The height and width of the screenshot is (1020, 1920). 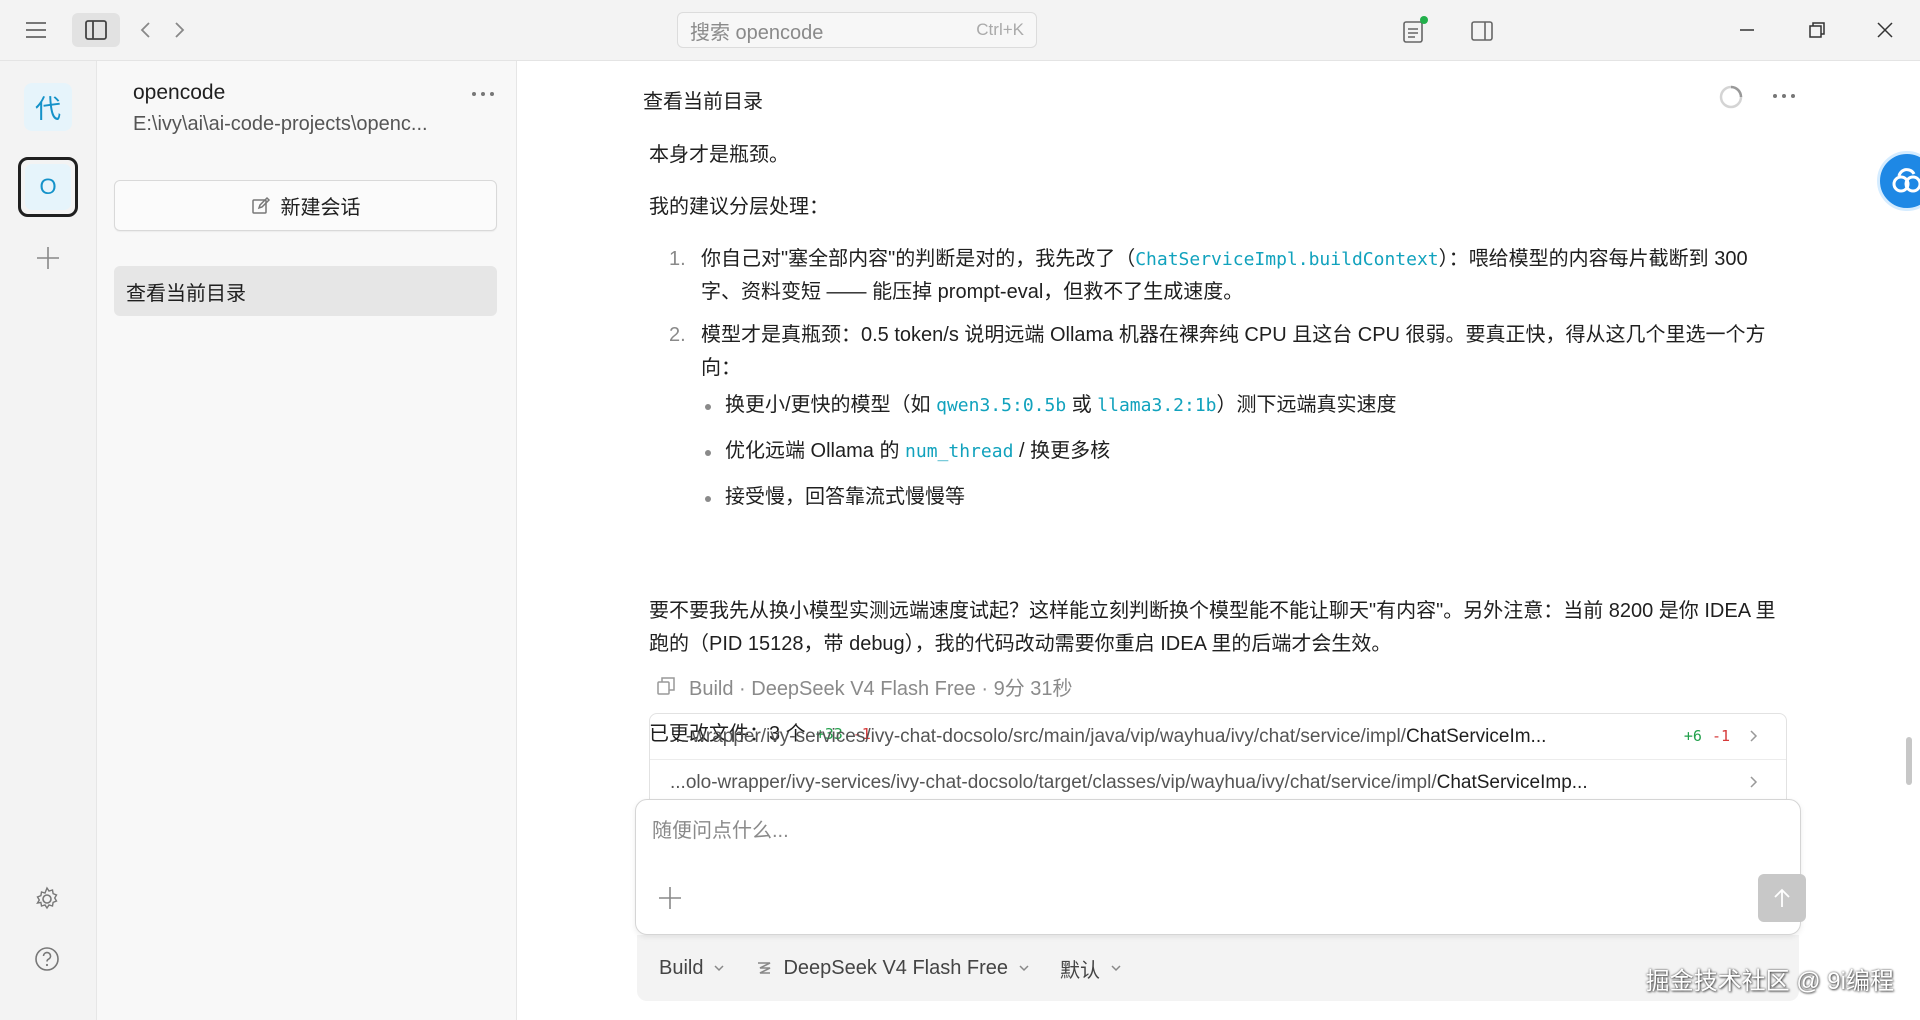 I want to click on copy-icon, so click(x=666, y=686).